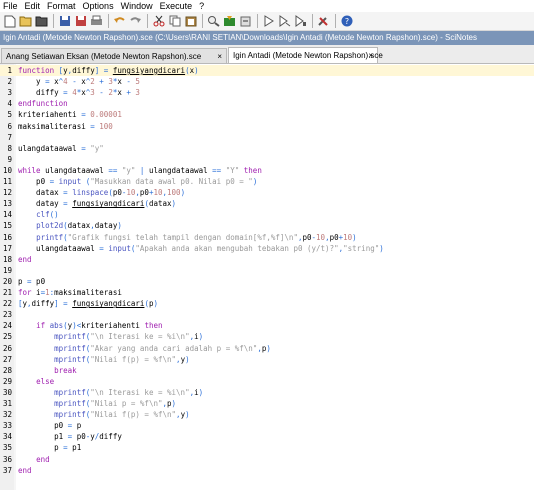 The width and height of the screenshot is (534, 490). What do you see at coordinates (267, 92) in the screenshot?
I see `code-line: 3 diffy = 4*x^3 - 2*x + 3` at bounding box center [267, 92].